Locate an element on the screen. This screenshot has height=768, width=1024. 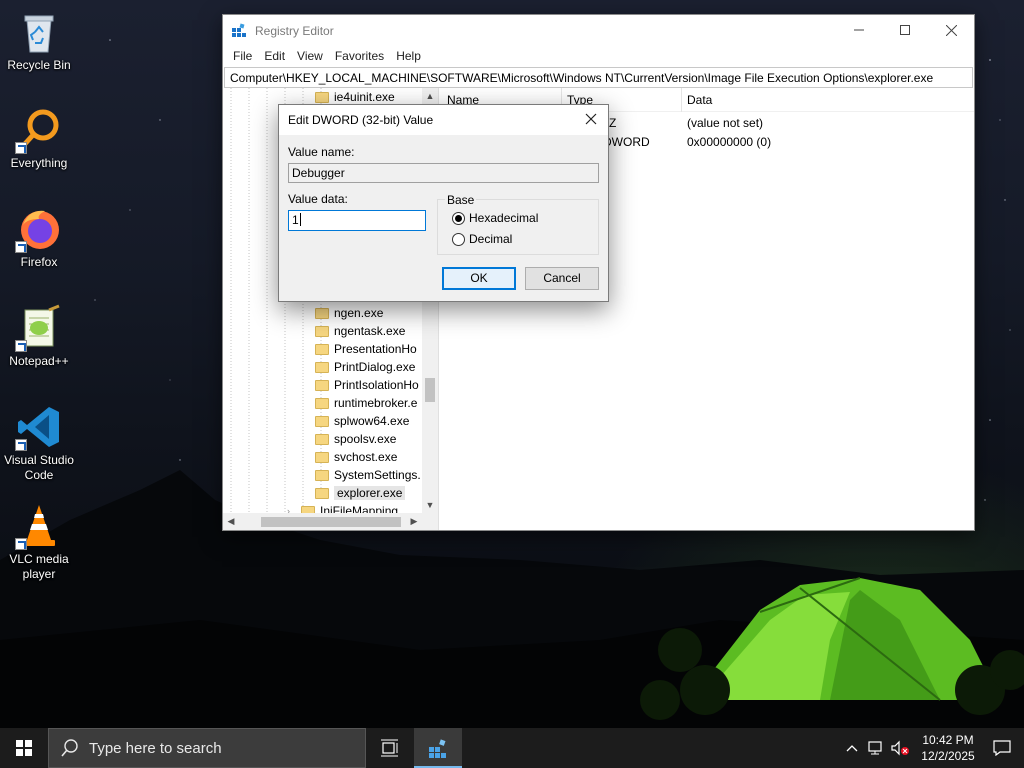
desktop-icon-everything: Everything is located at coordinates (39, 138).